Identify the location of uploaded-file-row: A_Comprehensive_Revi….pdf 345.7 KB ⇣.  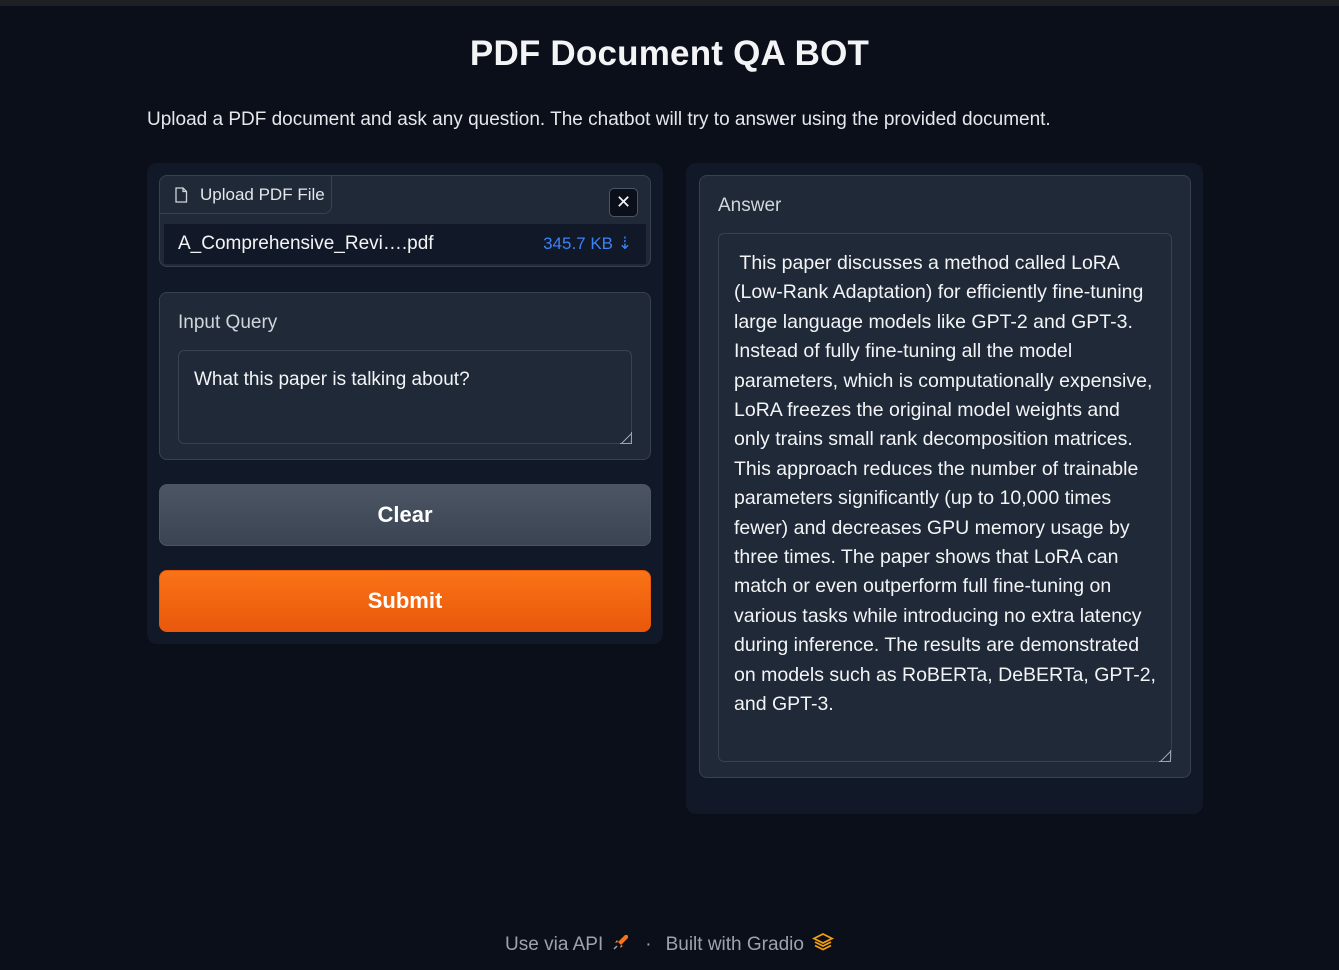
(405, 244).